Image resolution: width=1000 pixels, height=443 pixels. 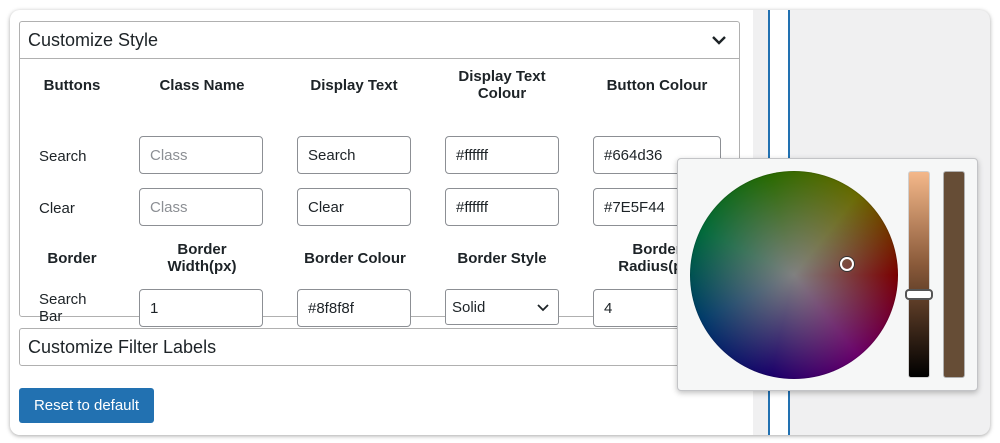 I want to click on row-label-clear: Clear, so click(x=57, y=208).